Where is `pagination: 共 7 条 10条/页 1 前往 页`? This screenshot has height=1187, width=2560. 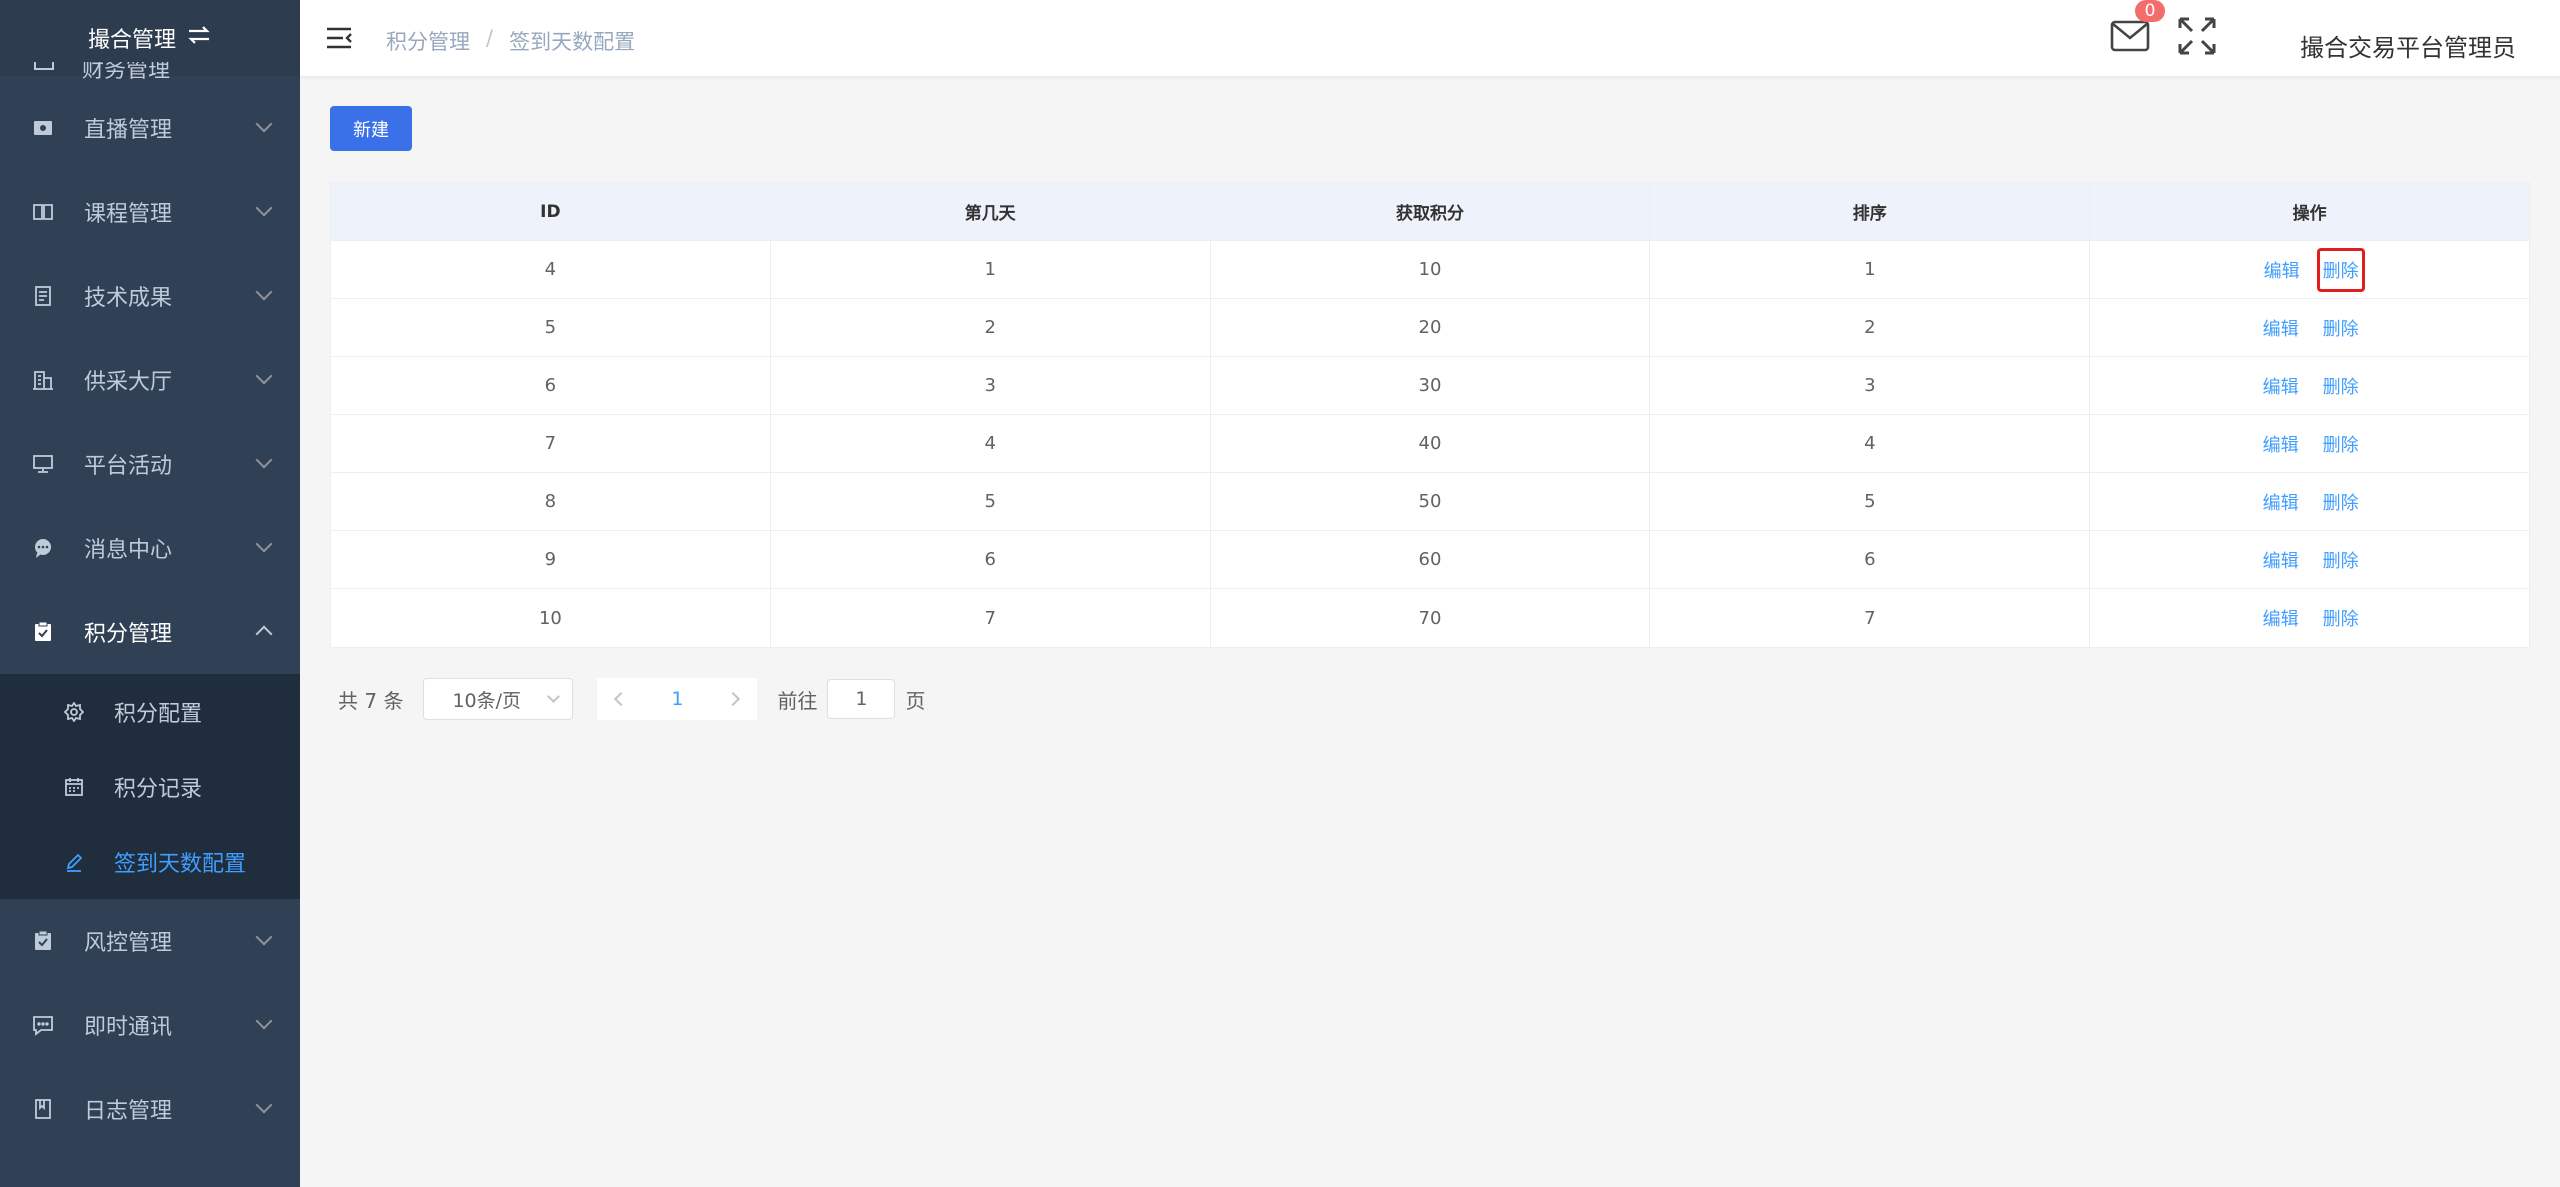 pagination: 共 7 条 10条/页 1 前往 页 is located at coordinates (631, 699).